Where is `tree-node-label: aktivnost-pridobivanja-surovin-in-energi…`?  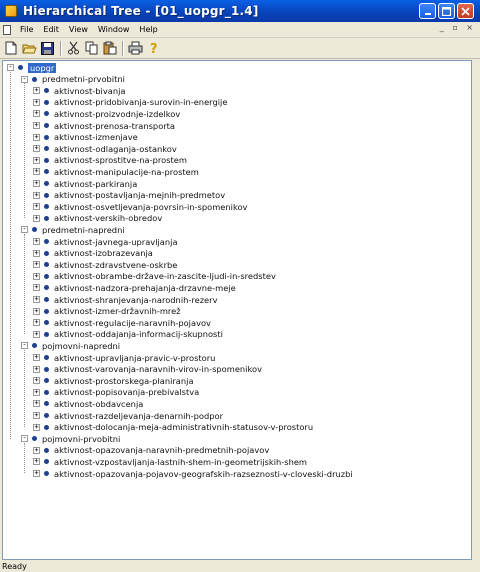 tree-node-label: aktivnost-pridobivanja-surovin-in-energi… is located at coordinates (141, 102).